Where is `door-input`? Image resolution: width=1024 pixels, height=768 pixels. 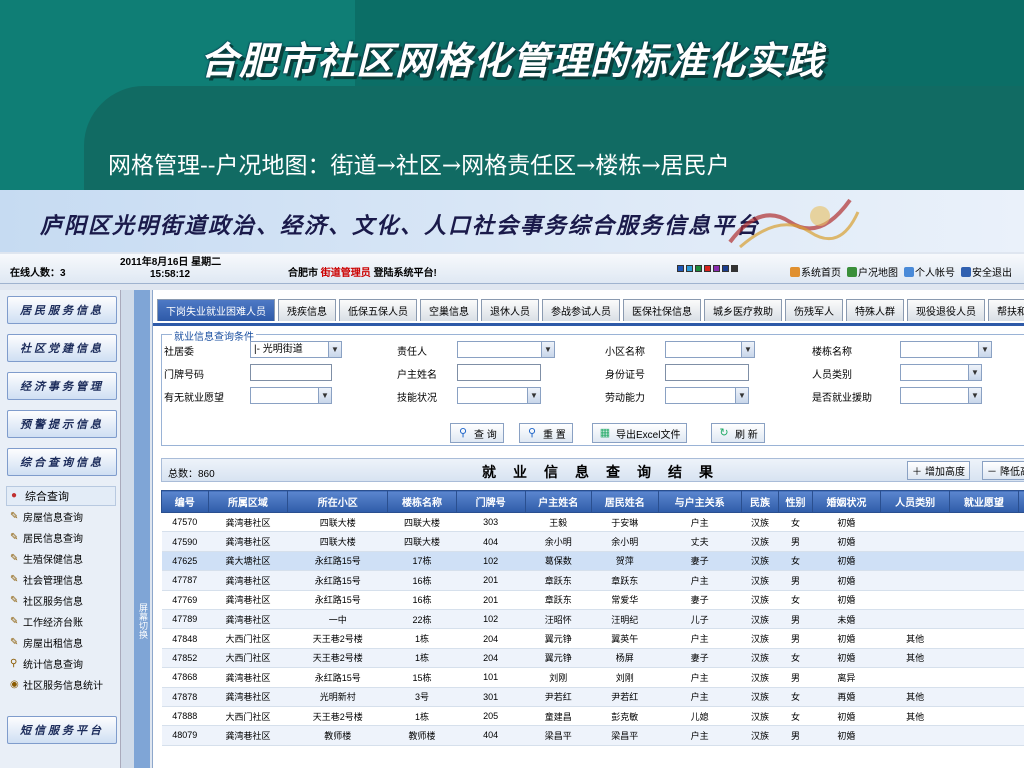 door-input is located at coordinates (291, 372).